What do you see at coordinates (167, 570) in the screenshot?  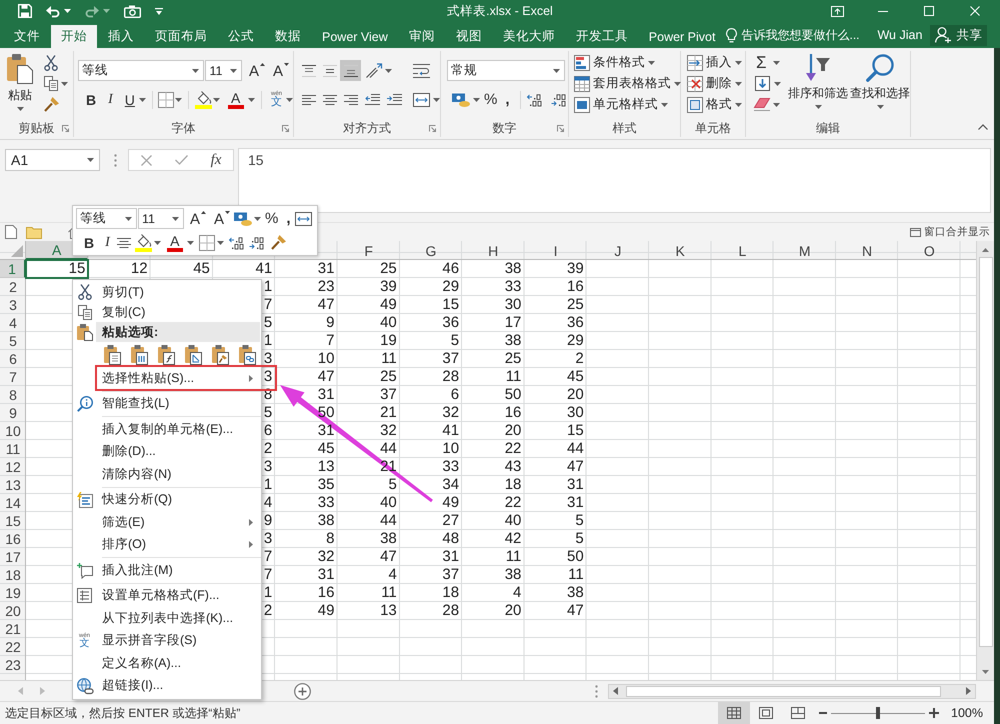 I see `menu-item: 插入批注(M)` at bounding box center [167, 570].